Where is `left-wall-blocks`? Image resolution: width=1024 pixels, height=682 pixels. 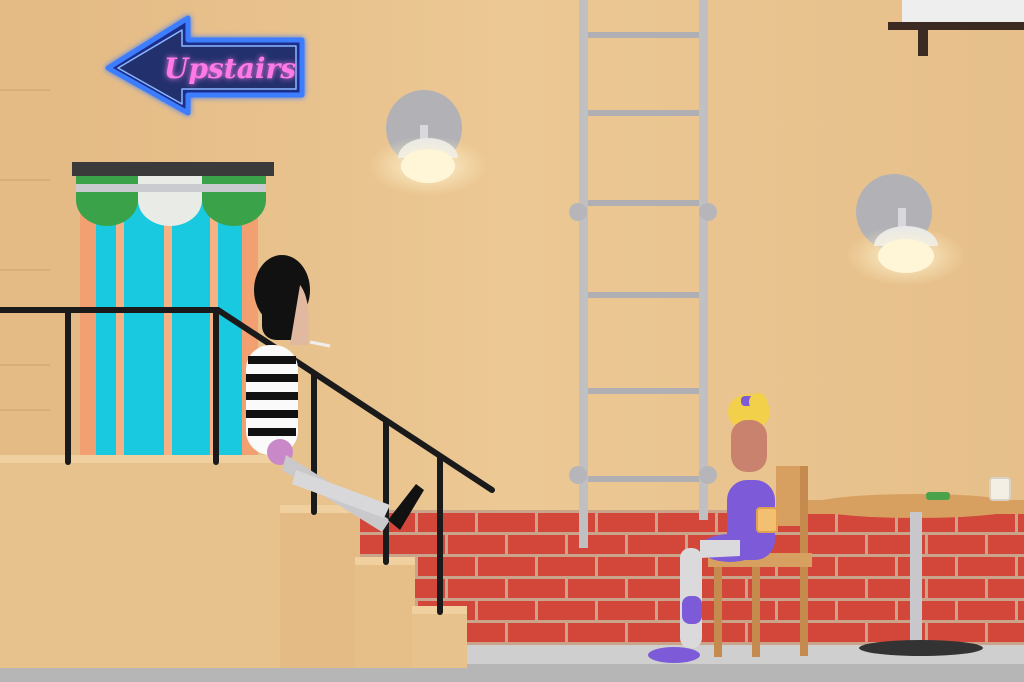 left-wall-blocks is located at coordinates (25, 230).